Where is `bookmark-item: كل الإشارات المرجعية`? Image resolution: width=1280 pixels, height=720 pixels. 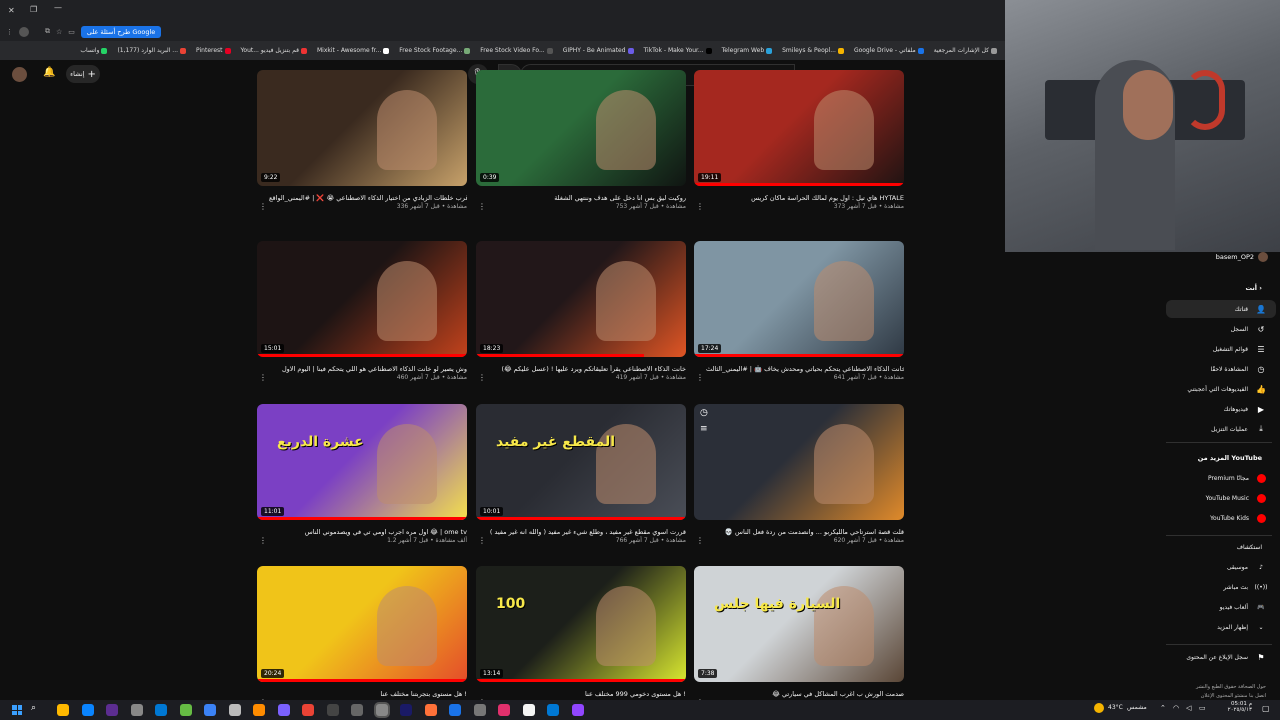
bookmark-item: كل الإشارات المرجعية is located at coordinates (965, 50).